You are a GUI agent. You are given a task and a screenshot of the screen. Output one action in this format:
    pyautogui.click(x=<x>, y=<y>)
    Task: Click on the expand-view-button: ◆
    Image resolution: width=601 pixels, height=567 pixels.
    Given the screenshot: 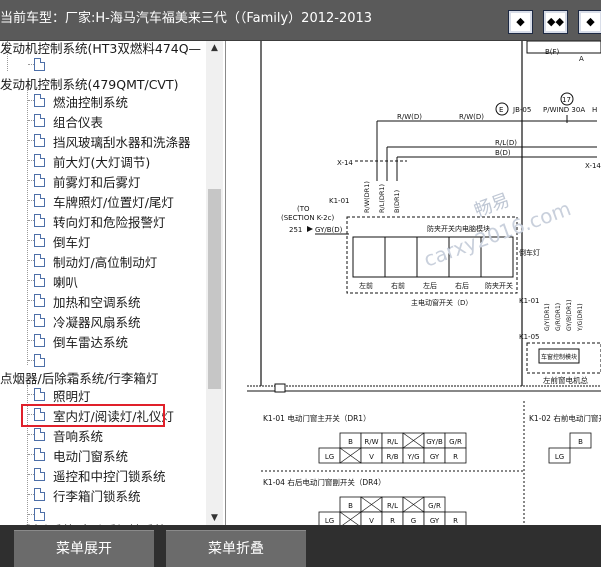 What is the action you would take?
    pyautogui.click(x=520, y=22)
    